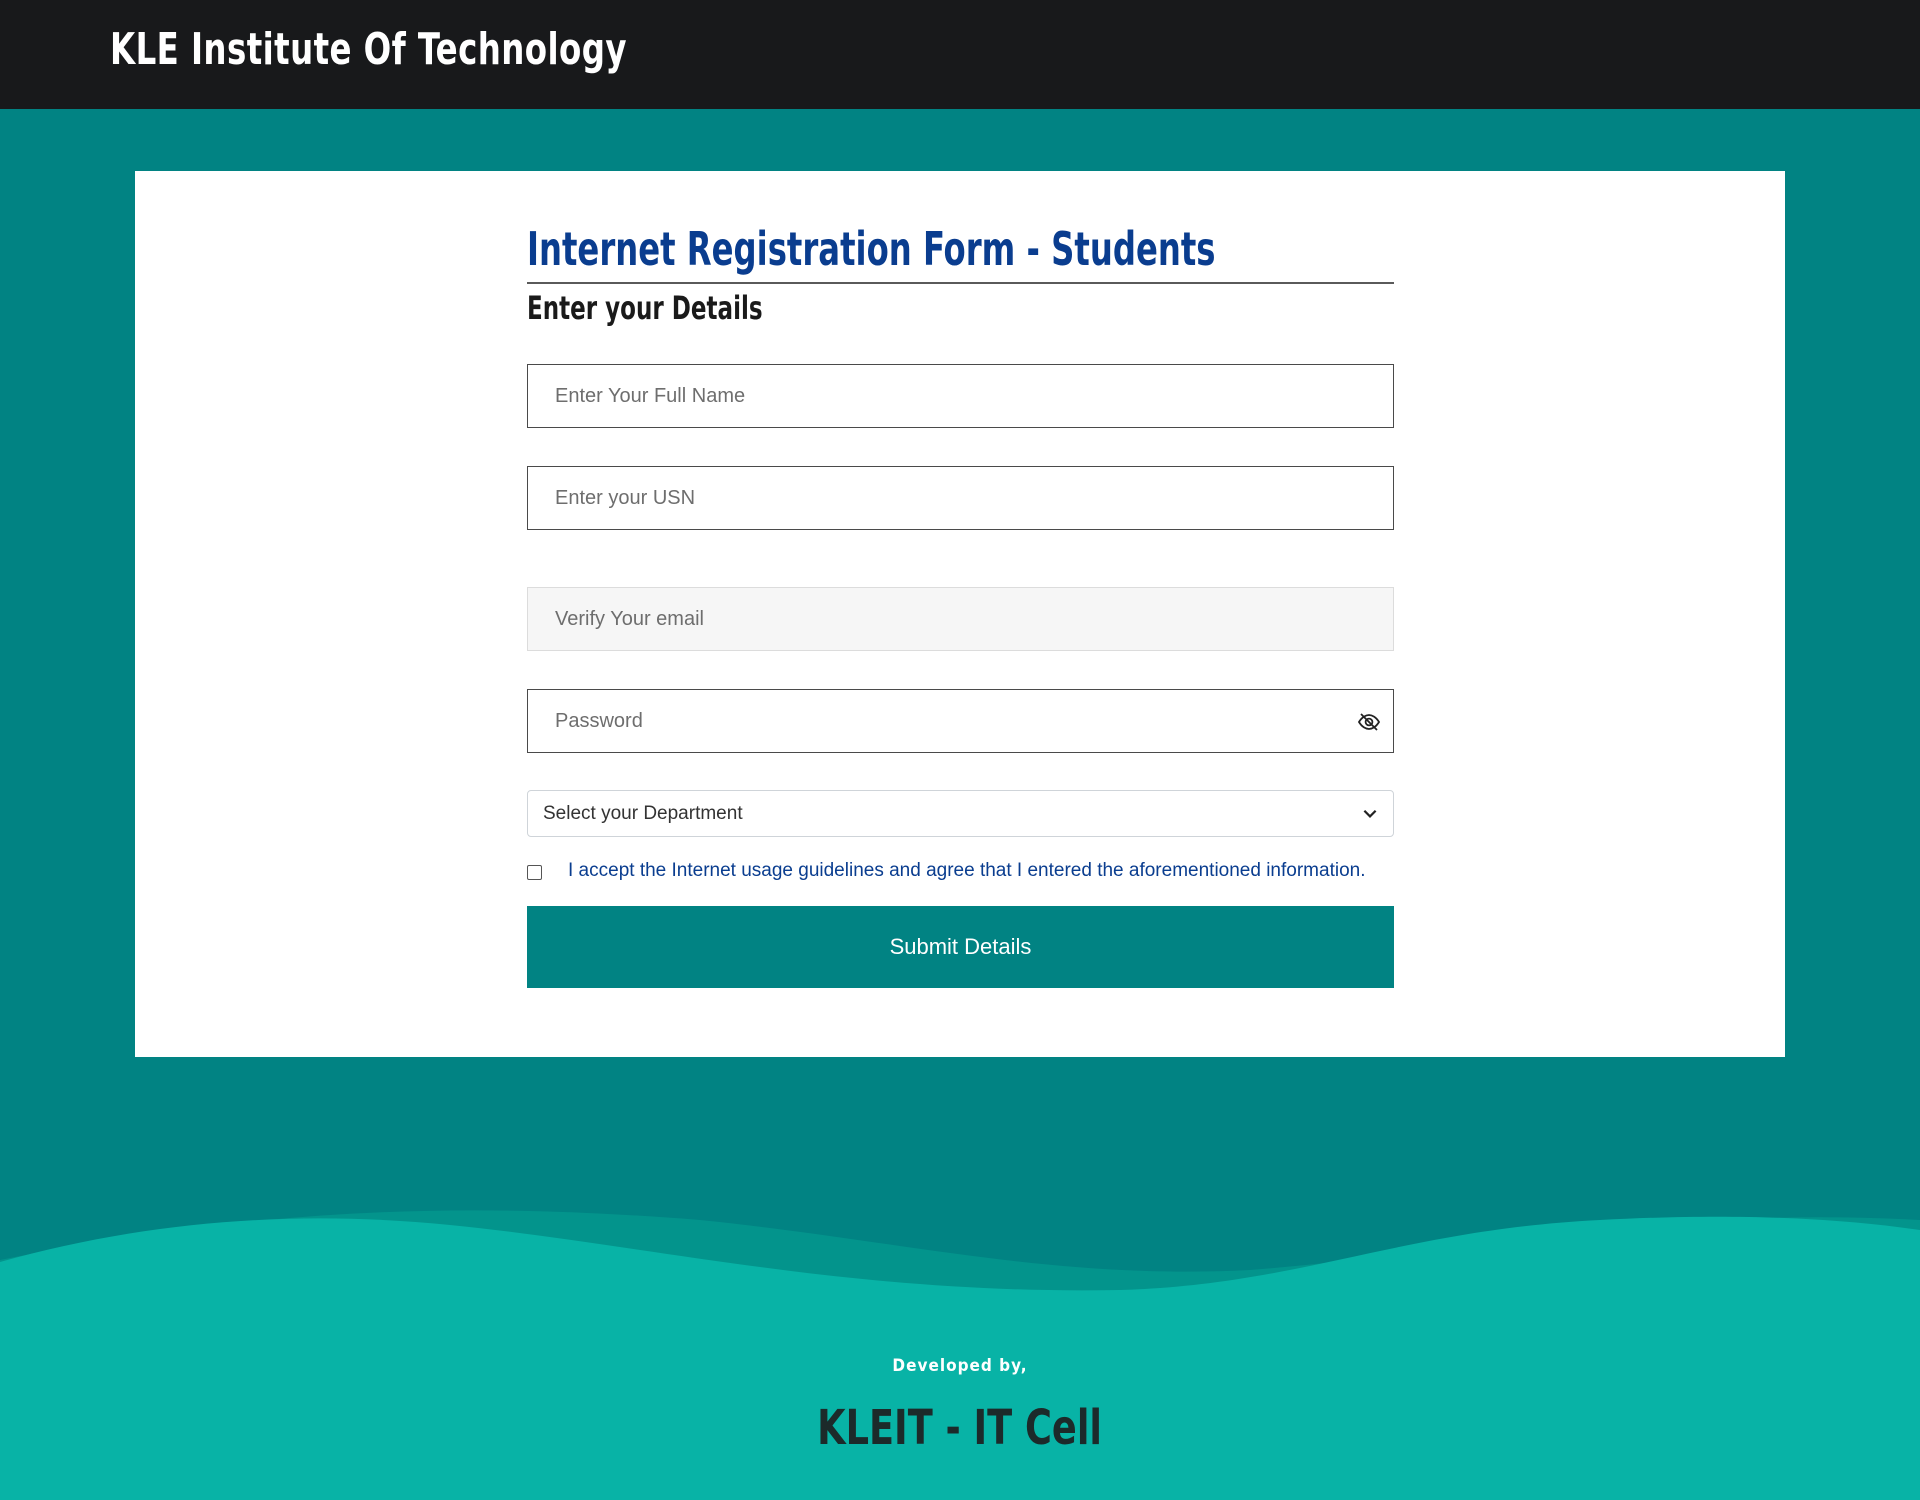 The width and height of the screenshot is (1920, 1500). I want to click on top-navbar: KLE Institute Of Technology, so click(960, 54).